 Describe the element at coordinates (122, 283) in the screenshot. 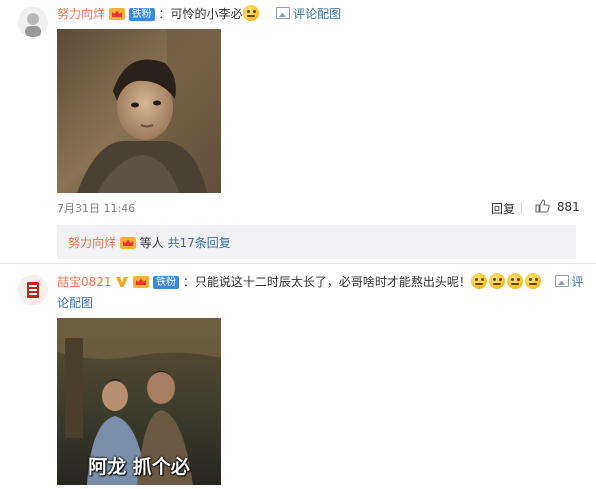

I see `verified-v-icon` at that location.